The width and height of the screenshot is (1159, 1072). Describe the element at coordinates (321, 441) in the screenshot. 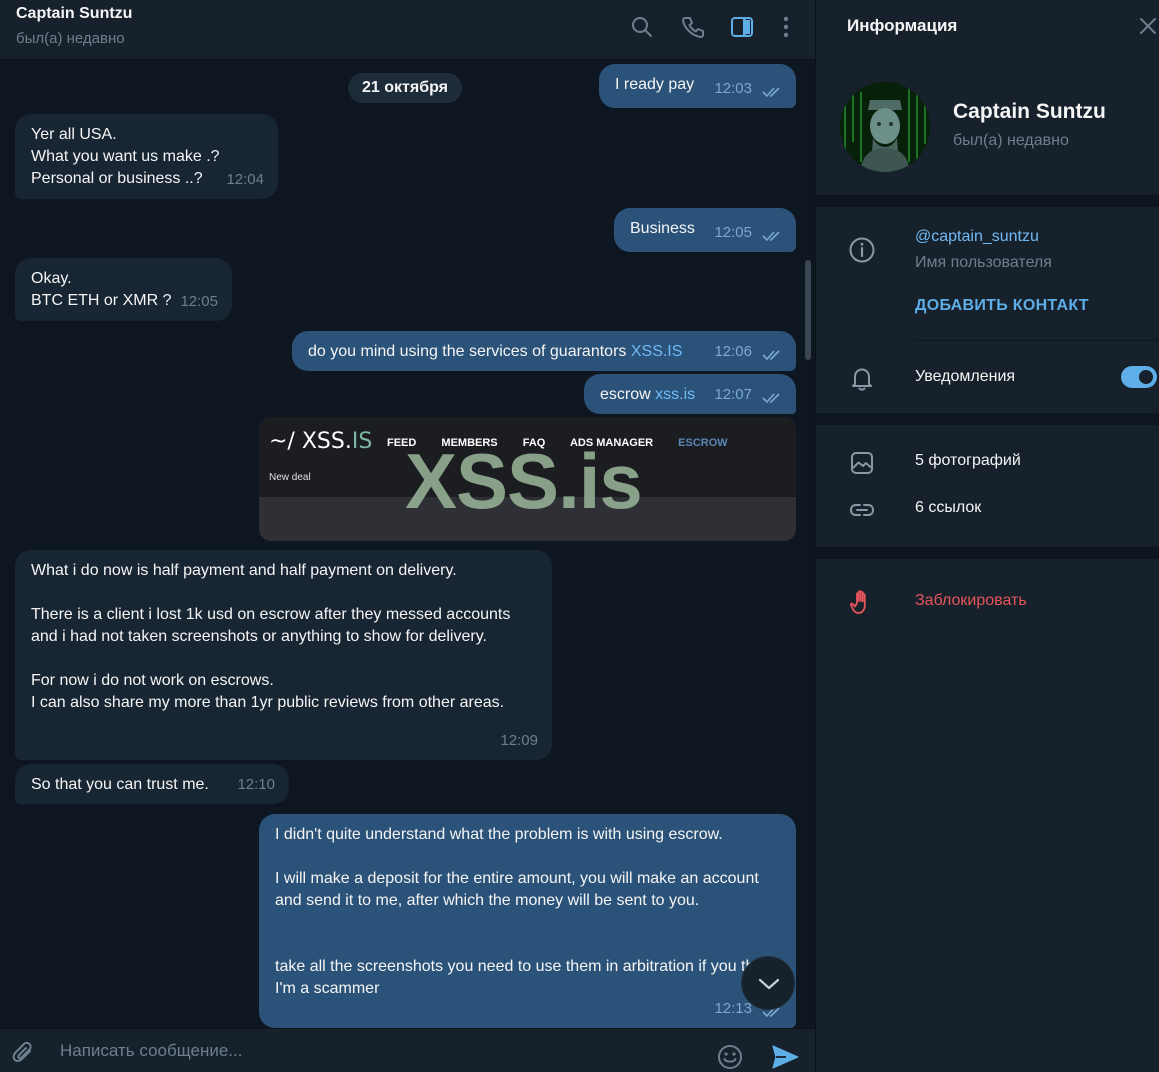

I see `site-logo: ~/ XSS.IS` at that location.